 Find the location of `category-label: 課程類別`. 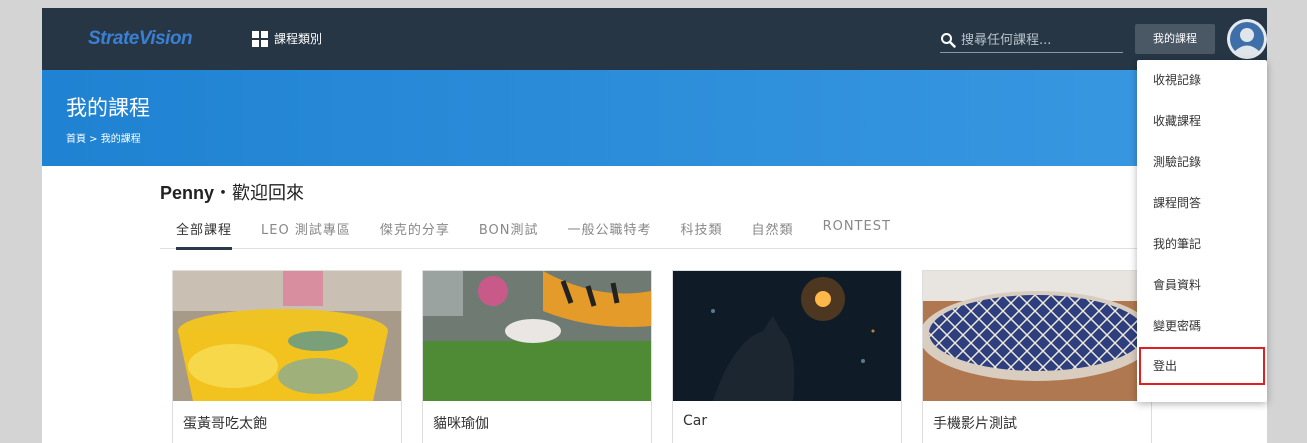

category-label: 課程類別 is located at coordinates (298, 39).